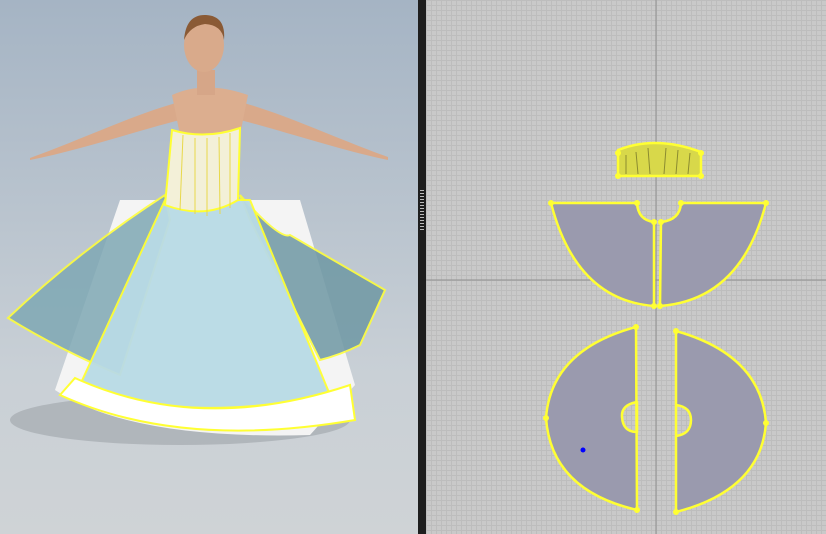 The height and width of the screenshot is (534, 826). Describe the element at coordinates (422, 267) in the screenshot. I see `panel-splitter` at that location.